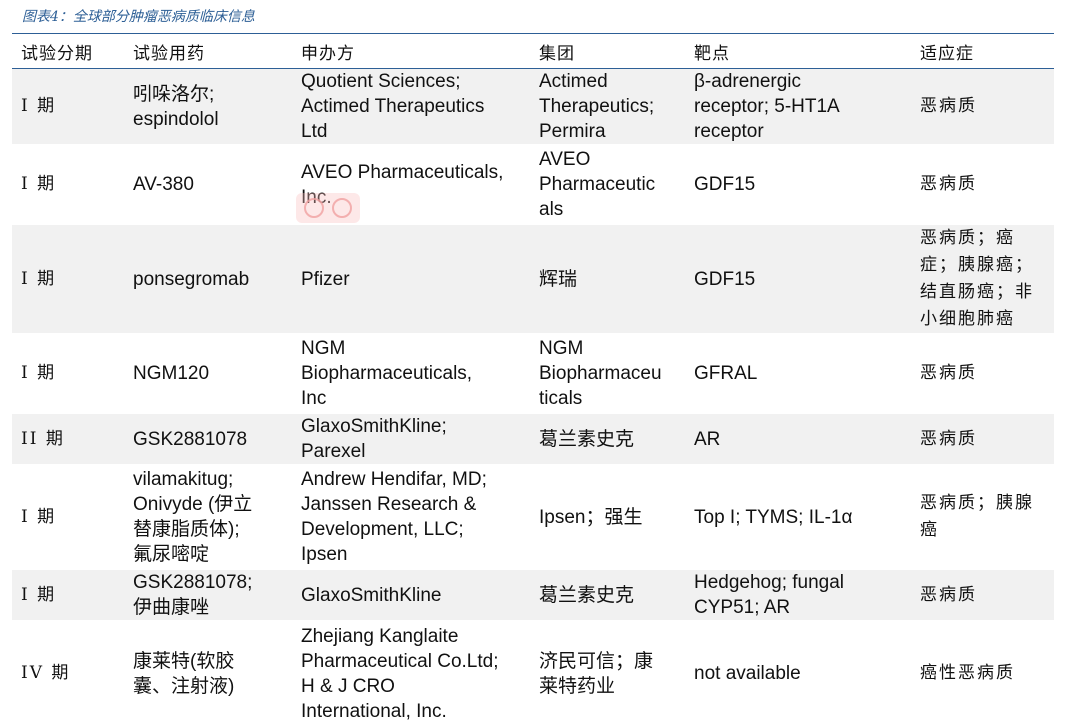 The width and height of the screenshot is (1080, 727). Describe the element at coordinates (208, 279) in the screenshot. I see `cell-drug: ponsegromab` at that location.